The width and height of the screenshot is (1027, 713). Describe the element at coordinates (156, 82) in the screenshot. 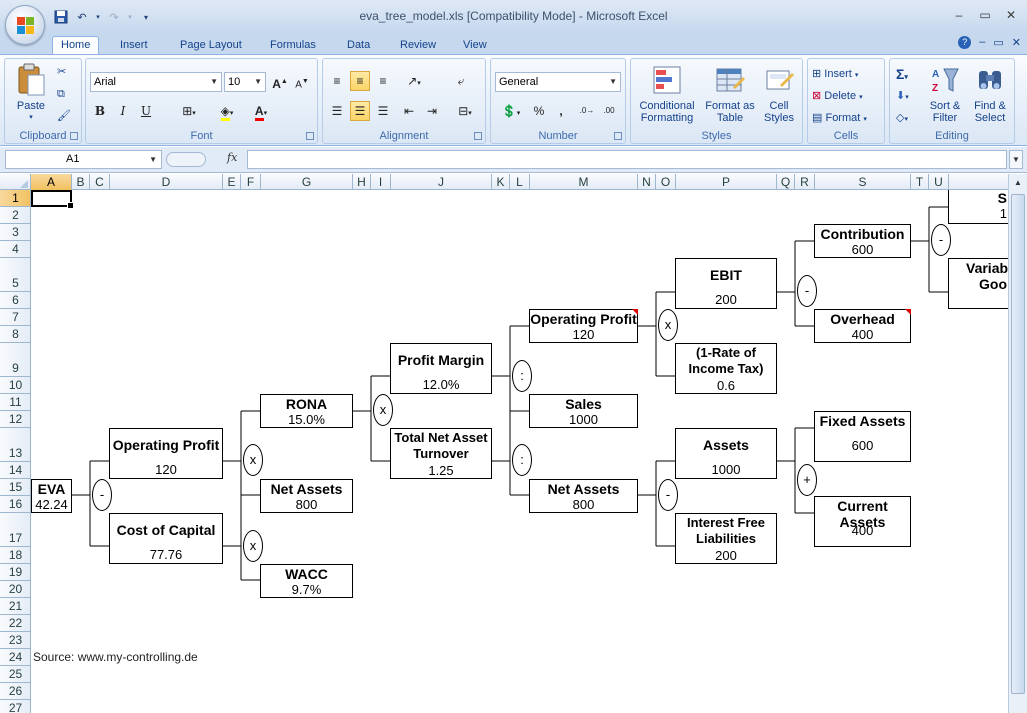

I see `font-name-combo: Arial ▼` at that location.